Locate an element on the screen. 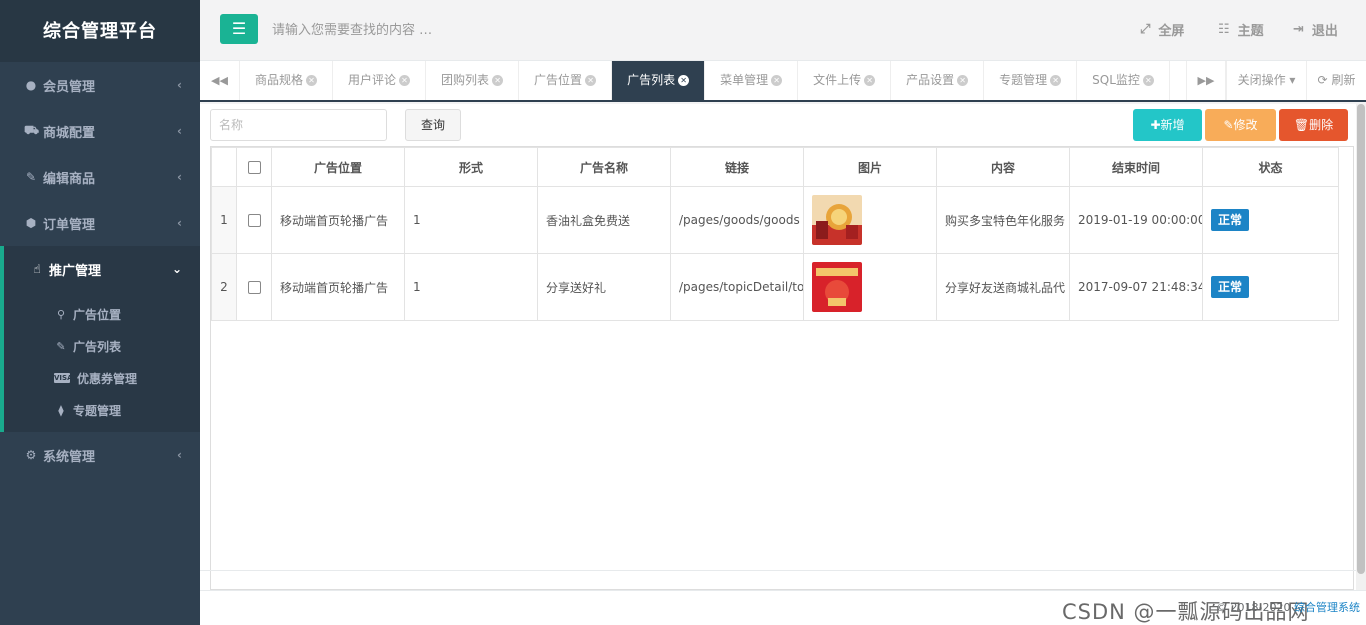 The width and height of the screenshot is (1366, 625). bars-icon: ☰ is located at coordinates (239, 28).